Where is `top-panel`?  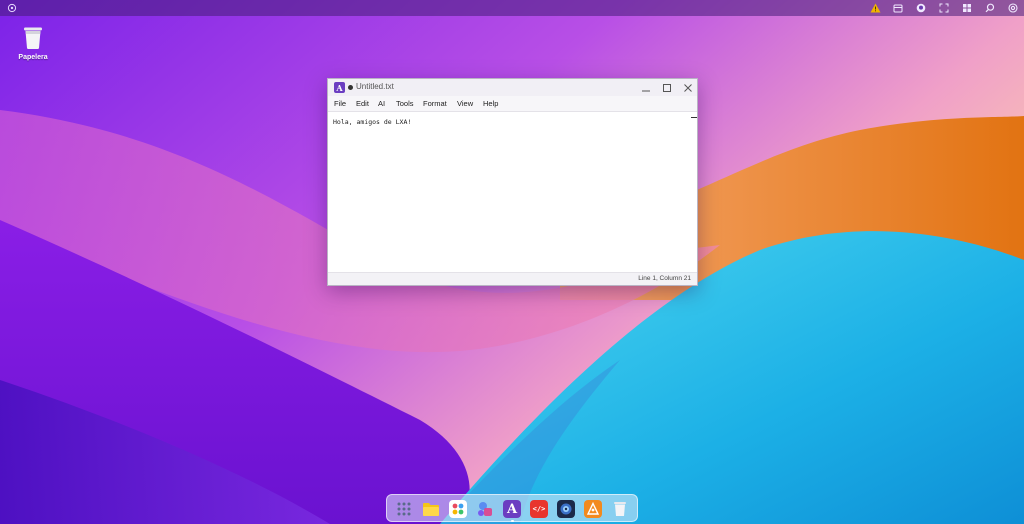
top-panel is located at coordinates (512, 8).